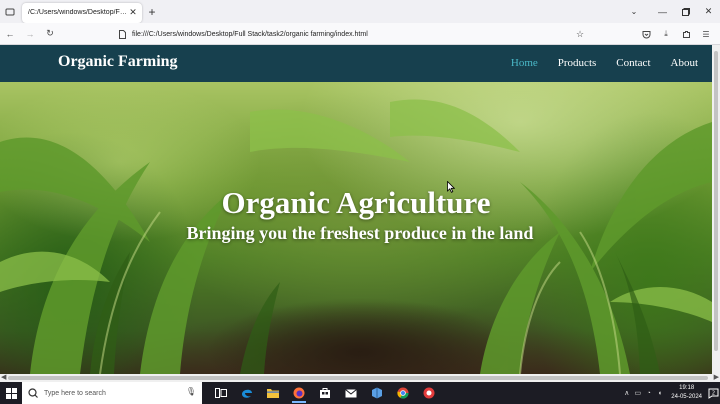 Image resolution: width=720 pixels, height=404 pixels. Describe the element at coordinates (118, 62) in the screenshot. I see `site-logo: Organic Farming` at that location.